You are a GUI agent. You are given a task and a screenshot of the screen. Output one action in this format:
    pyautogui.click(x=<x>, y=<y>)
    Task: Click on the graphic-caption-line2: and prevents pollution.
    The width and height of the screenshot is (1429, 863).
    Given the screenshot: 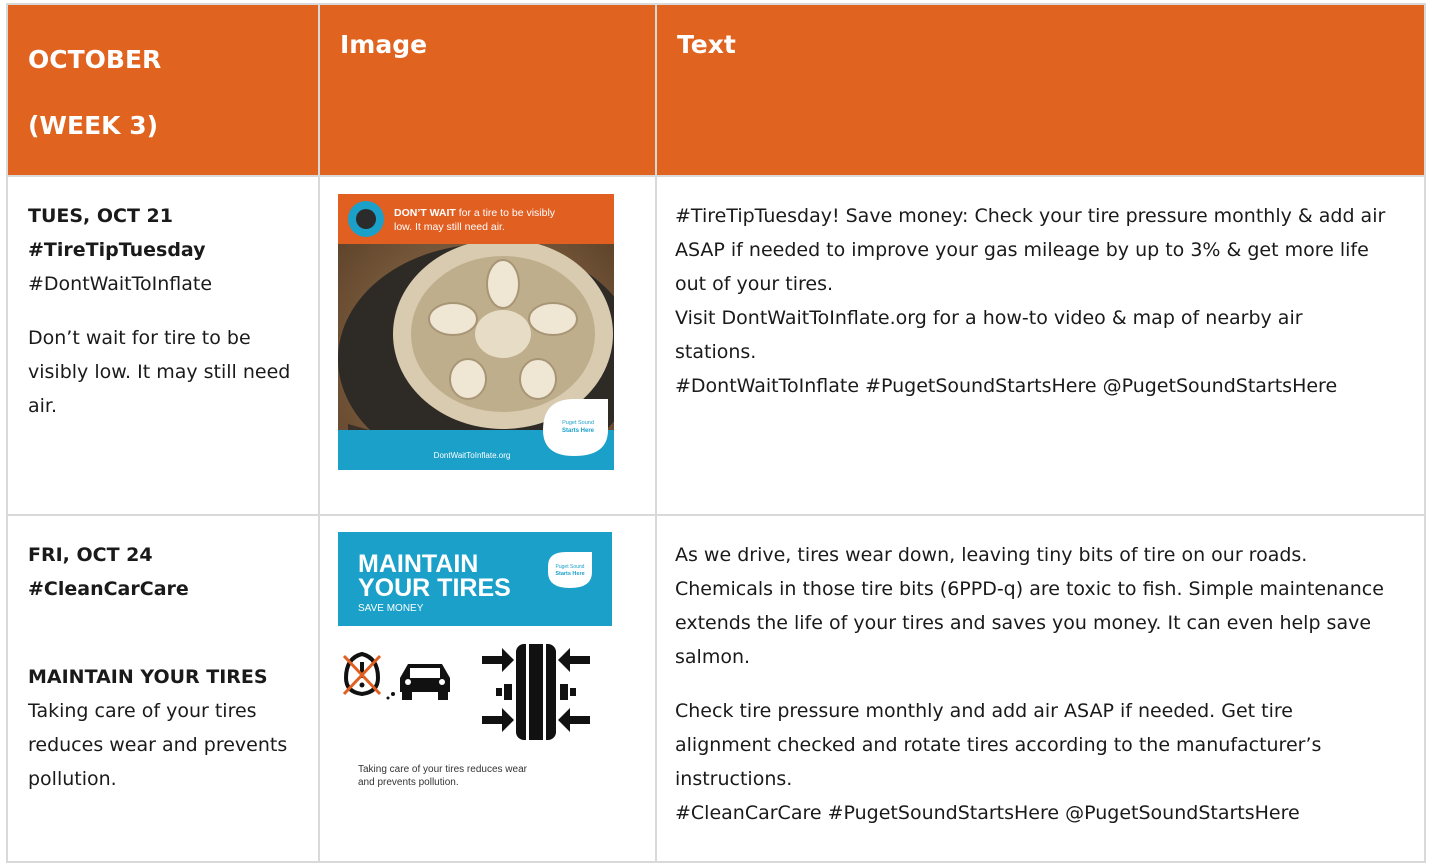 What is the action you would take?
    pyautogui.click(x=408, y=782)
    